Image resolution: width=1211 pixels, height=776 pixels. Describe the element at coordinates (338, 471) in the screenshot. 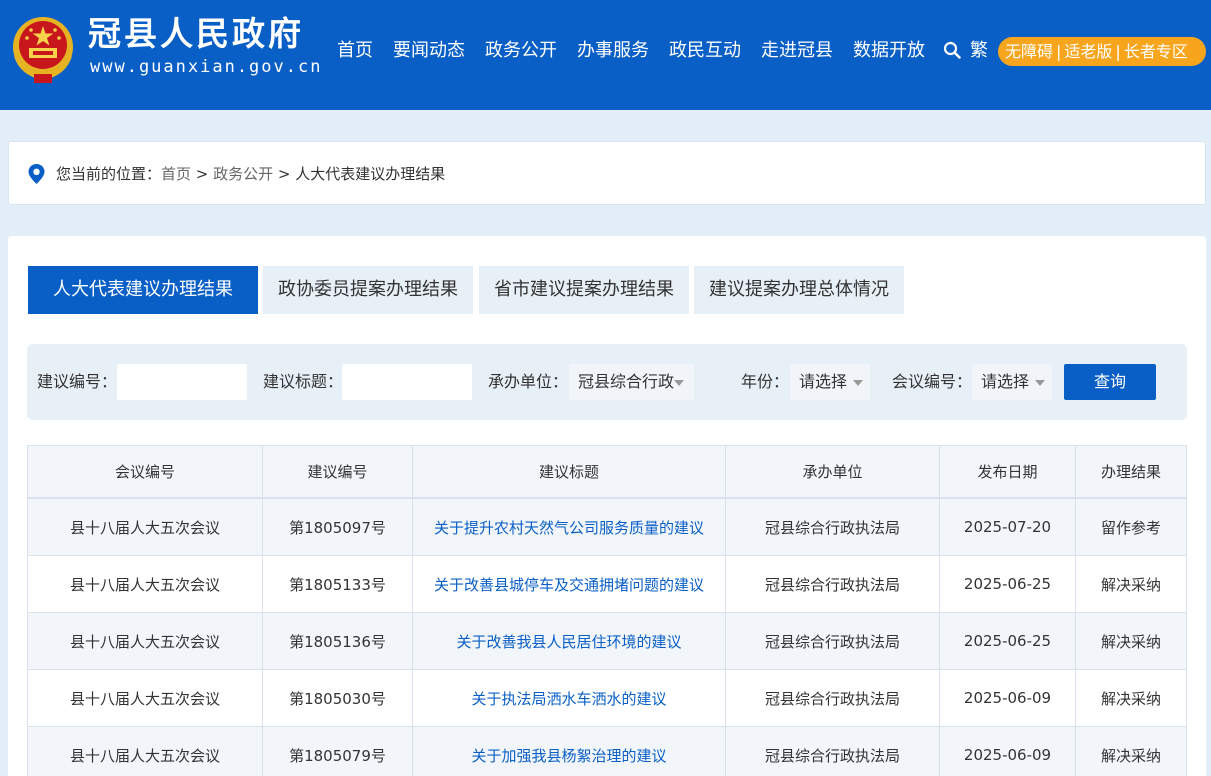

I see `header-proposal-no: 建议编号` at that location.